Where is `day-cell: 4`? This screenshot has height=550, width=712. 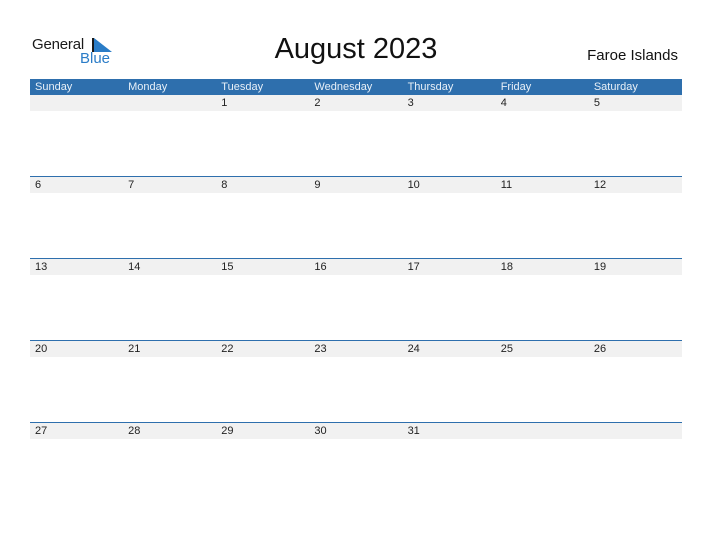 day-cell: 4 is located at coordinates (503, 103).